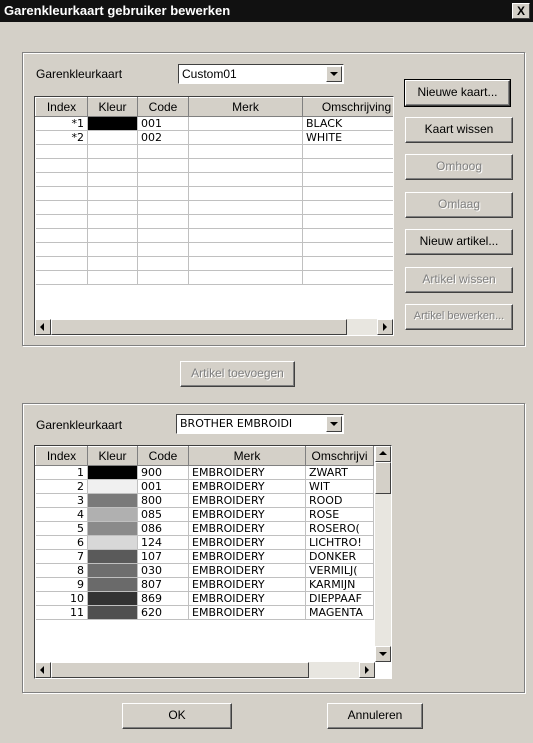  I want to click on table-row: *1 001 BLACK, so click(214, 123).